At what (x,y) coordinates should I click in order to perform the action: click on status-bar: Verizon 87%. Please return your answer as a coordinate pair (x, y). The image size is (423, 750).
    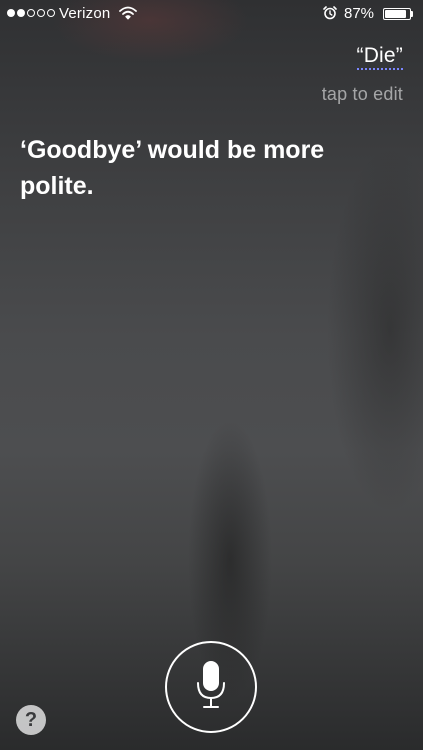
    Looking at the image, I should click on (211, 14).